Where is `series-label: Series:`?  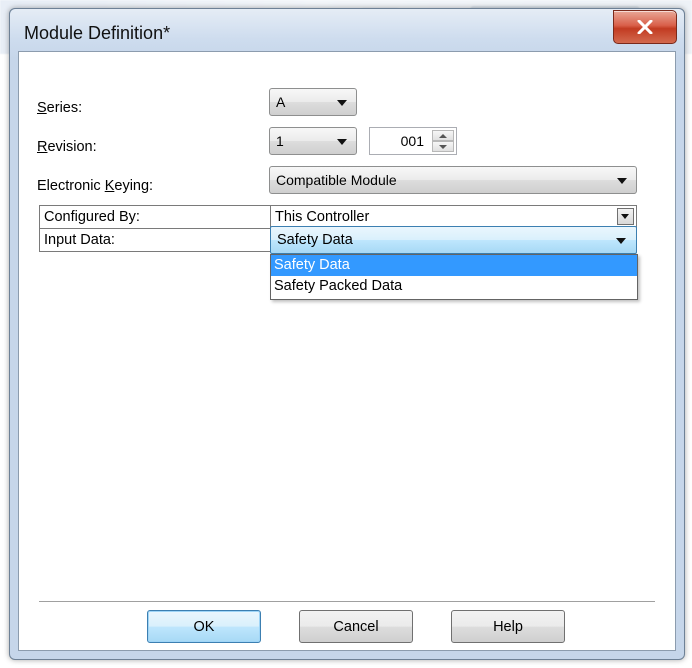 series-label: Series: is located at coordinates (60, 108).